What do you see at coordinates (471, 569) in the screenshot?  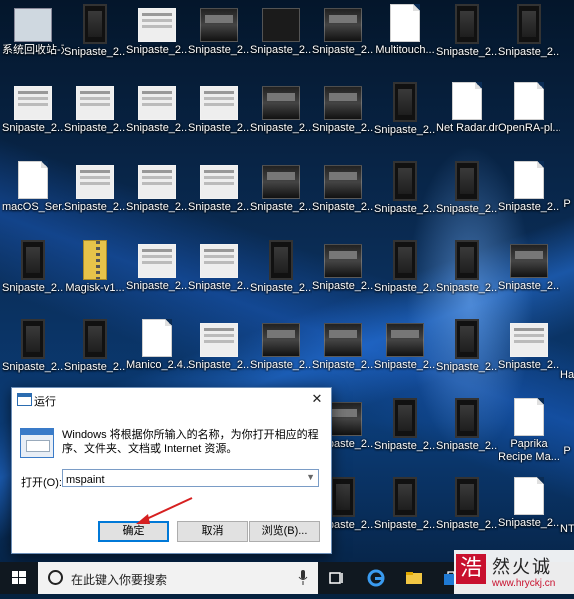 I see `watermark-logo: 浩` at bounding box center [471, 569].